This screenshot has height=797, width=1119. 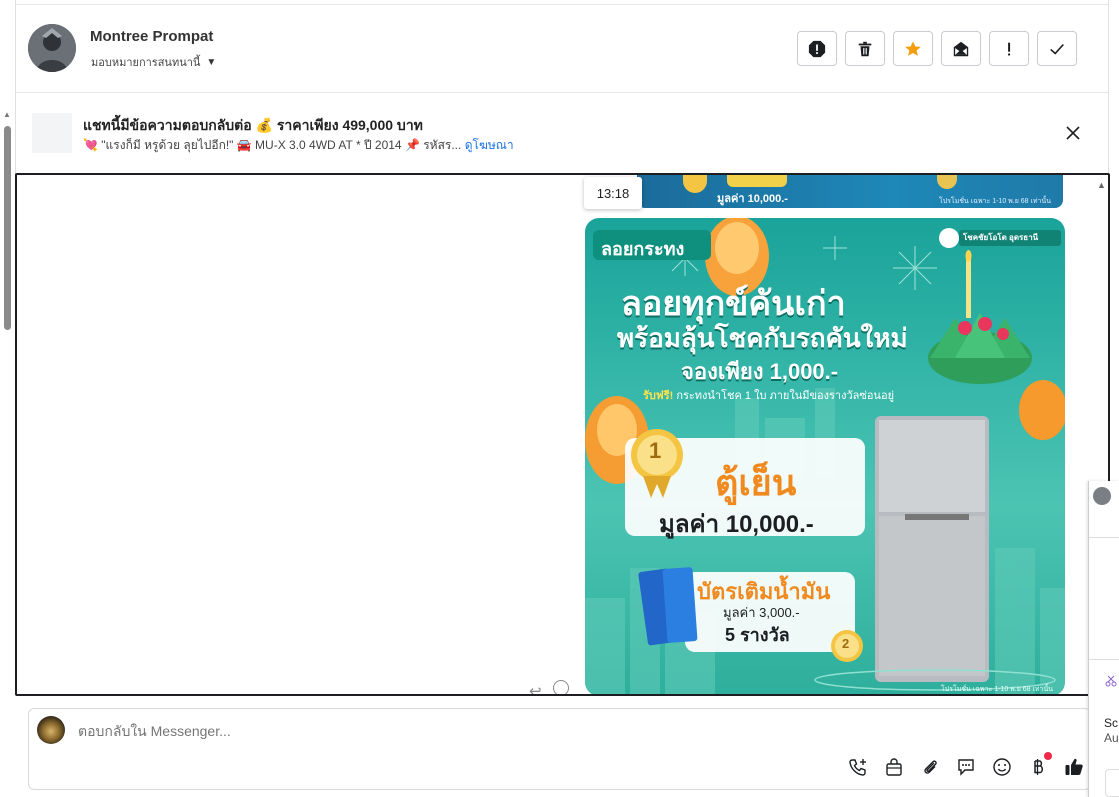 I want to click on prize2-count: 5 รางวัล, so click(x=757, y=635).